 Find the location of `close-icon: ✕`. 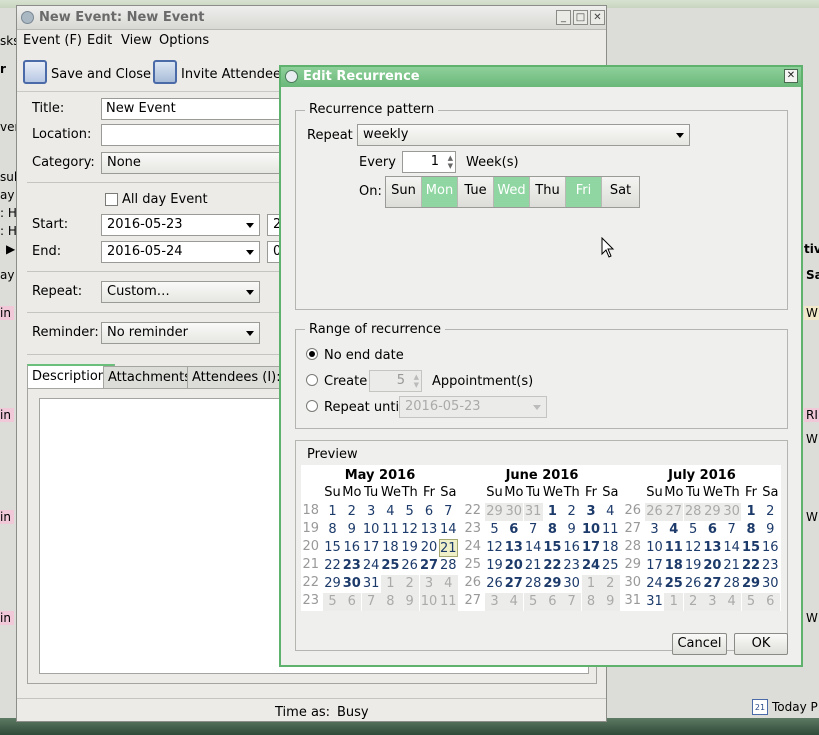

close-icon: ✕ is located at coordinates (597, 17).